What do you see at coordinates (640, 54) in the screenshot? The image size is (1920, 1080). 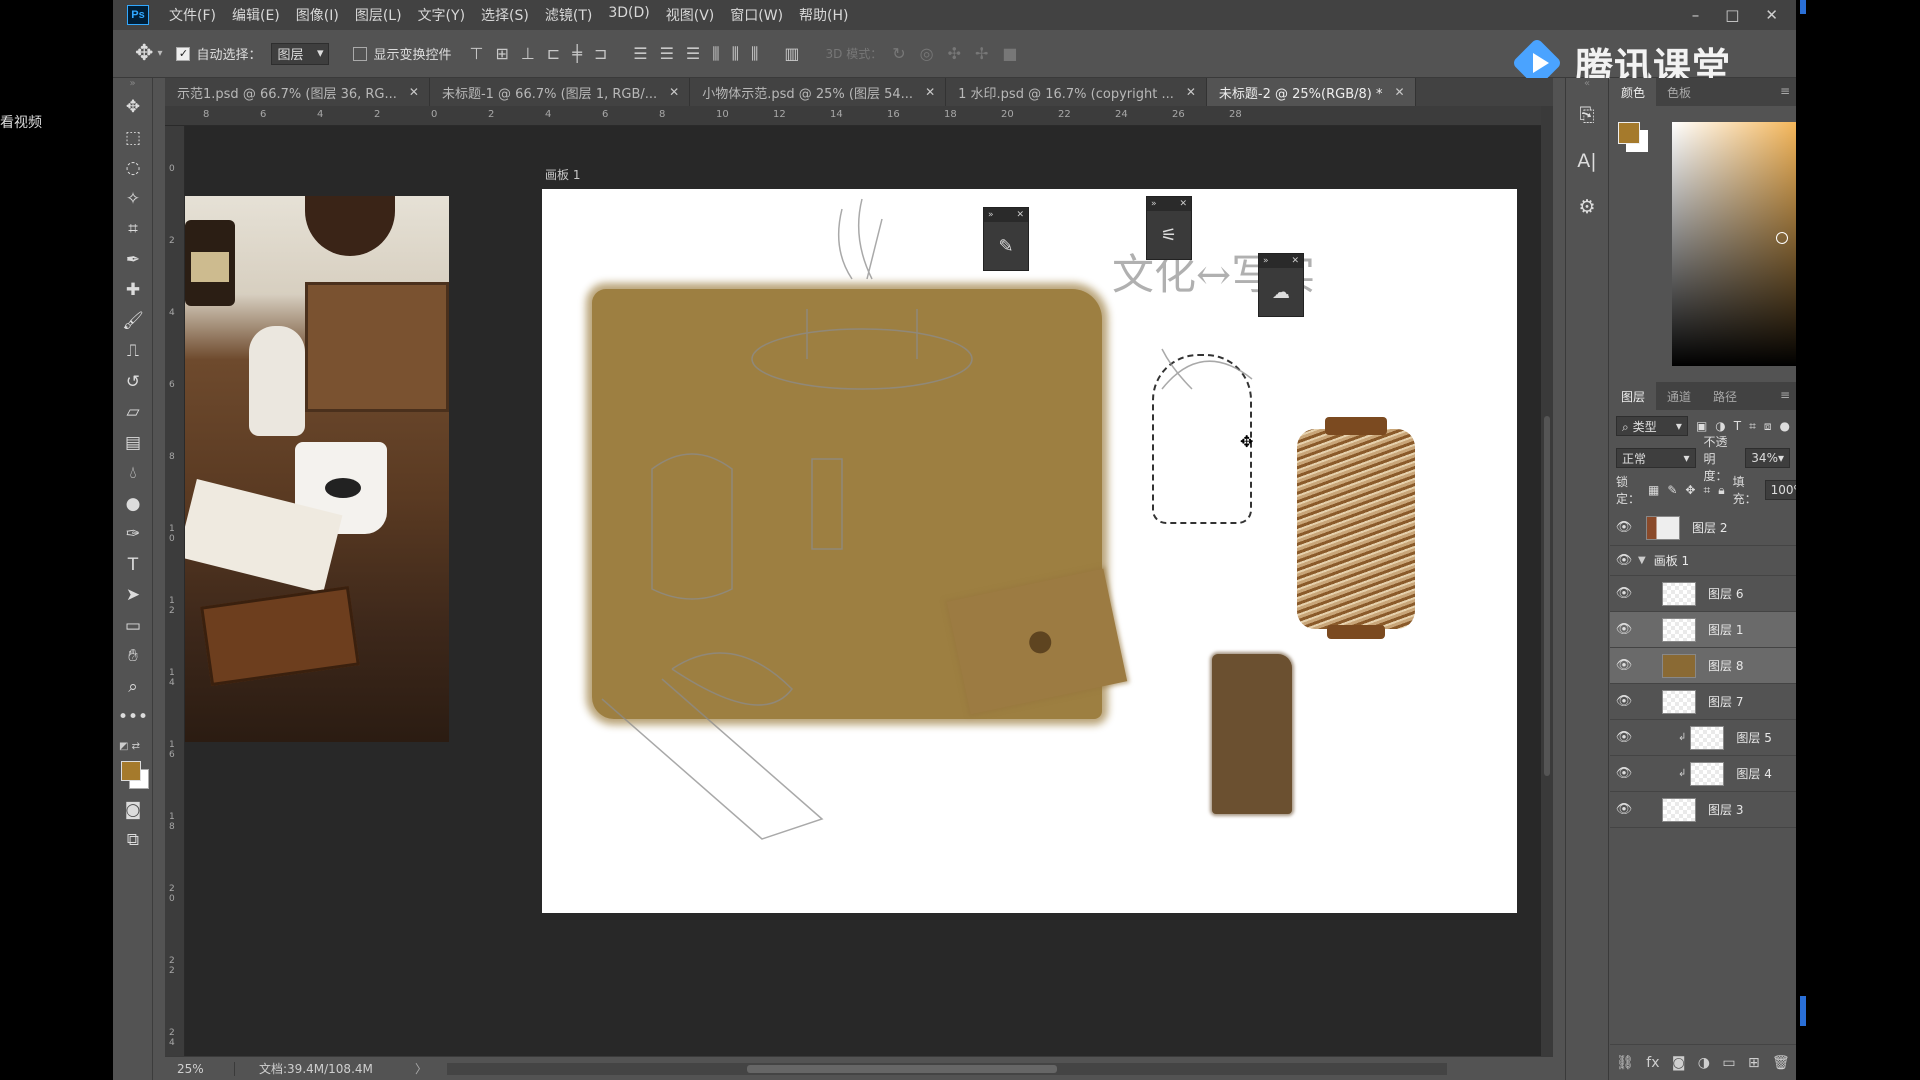 I see `distribute-top-icon: ☰` at bounding box center [640, 54].